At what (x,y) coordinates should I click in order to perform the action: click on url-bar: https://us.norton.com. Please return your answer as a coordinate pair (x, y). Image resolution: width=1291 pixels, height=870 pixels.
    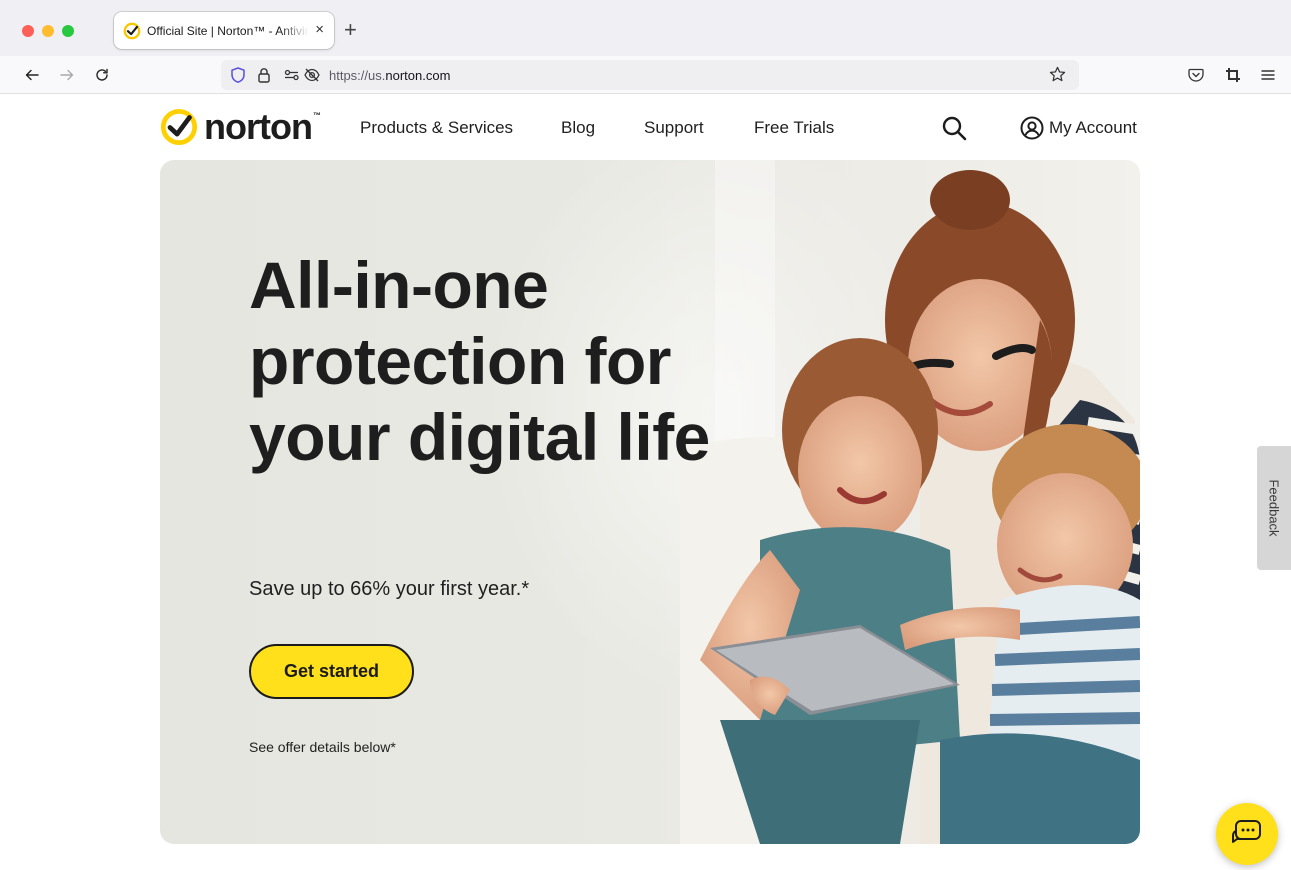
    Looking at the image, I should click on (650, 75).